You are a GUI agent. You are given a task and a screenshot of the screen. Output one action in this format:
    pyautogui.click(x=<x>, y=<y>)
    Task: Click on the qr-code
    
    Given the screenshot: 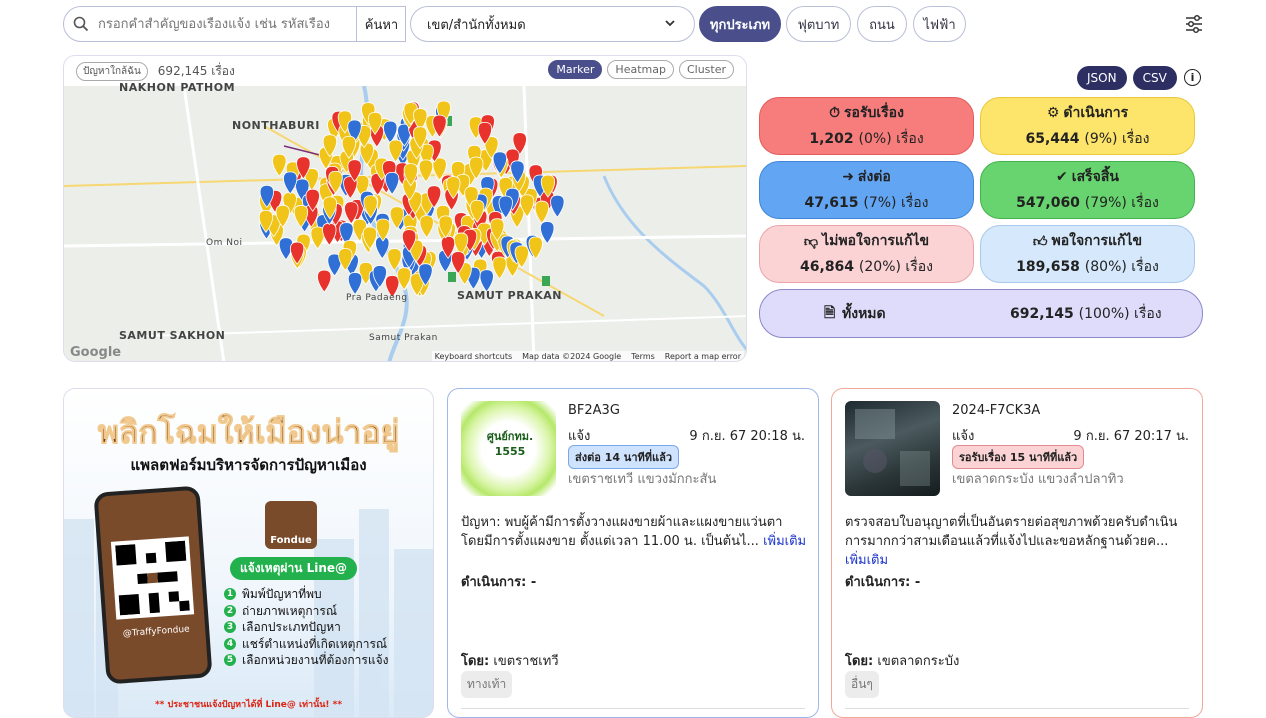 What is the action you would take?
    pyautogui.click(x=152, y=578)
    